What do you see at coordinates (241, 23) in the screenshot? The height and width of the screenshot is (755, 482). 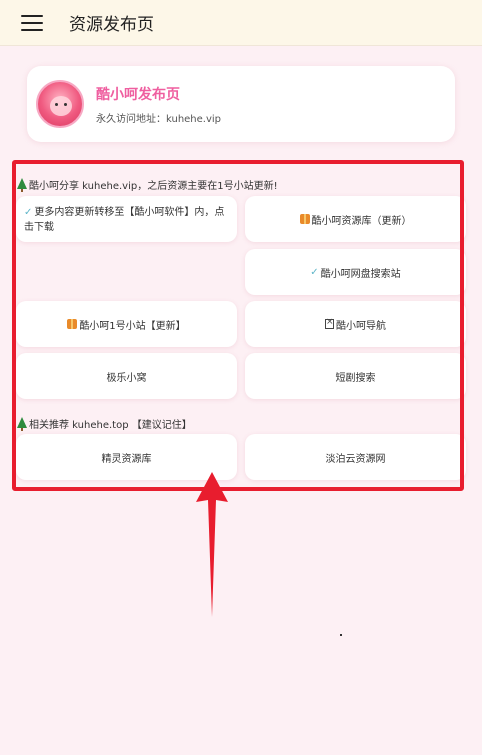 I see `top-app-bar: 资源发布页` at bounding box center [241, 23].